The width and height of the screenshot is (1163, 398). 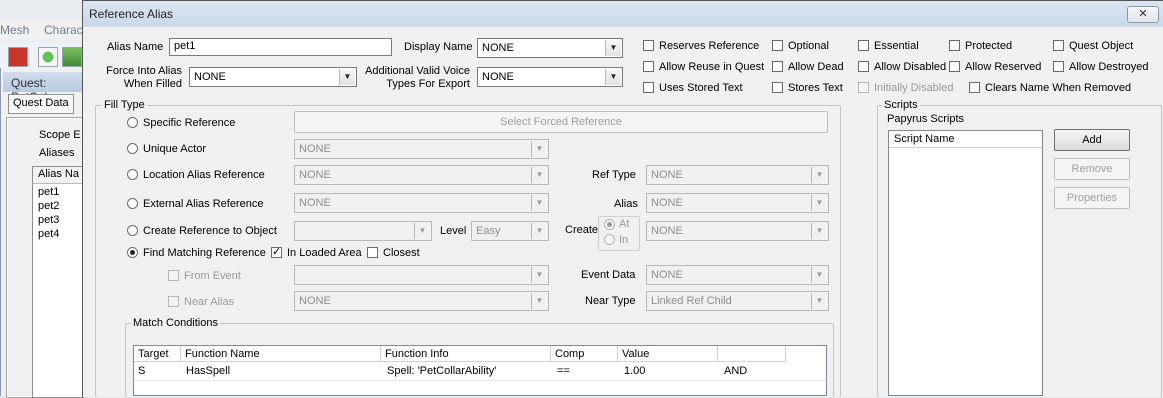 What do you see at coordinates (863, 66) in the screenshot?
I see `allow-disabled-checkbox` at bounding box center [863, 66].